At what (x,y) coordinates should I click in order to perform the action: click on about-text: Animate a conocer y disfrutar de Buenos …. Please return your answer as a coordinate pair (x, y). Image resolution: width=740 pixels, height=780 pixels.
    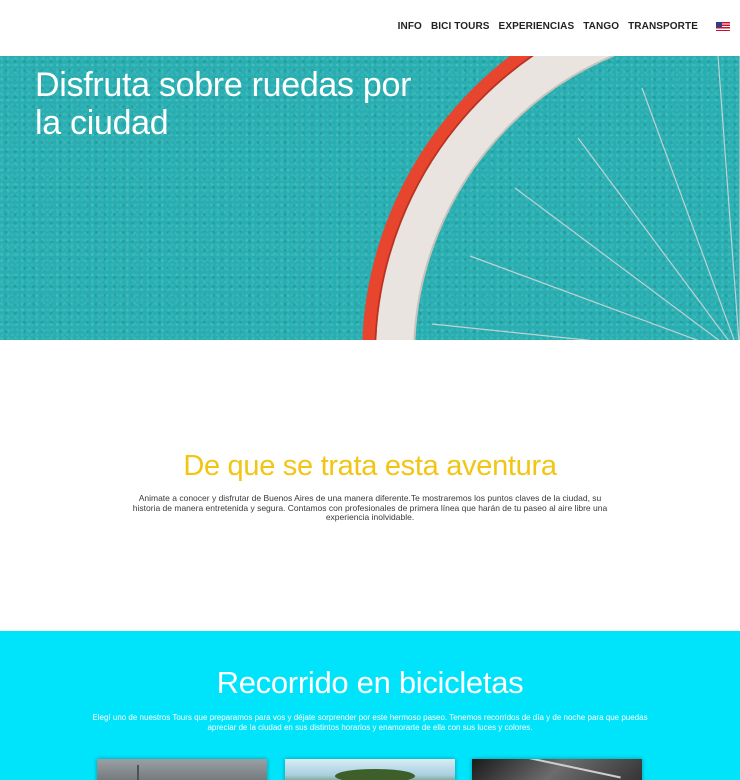
    Looking at the image, I should click on (370, 507).